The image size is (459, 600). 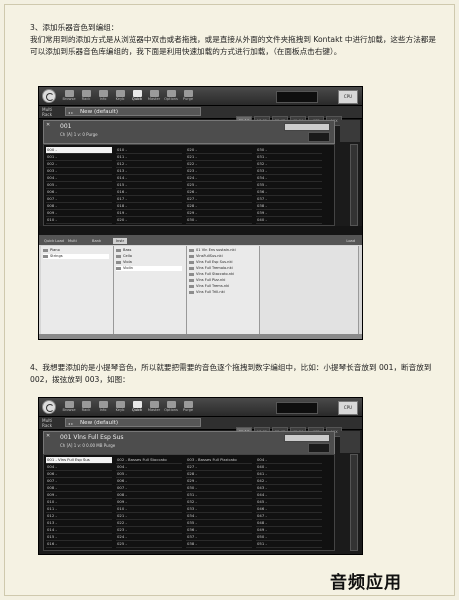 What do you see at coordinates (149, 220) in the screenshot?
I see `group-slot: 020 -` at bounding box center [149, 220].